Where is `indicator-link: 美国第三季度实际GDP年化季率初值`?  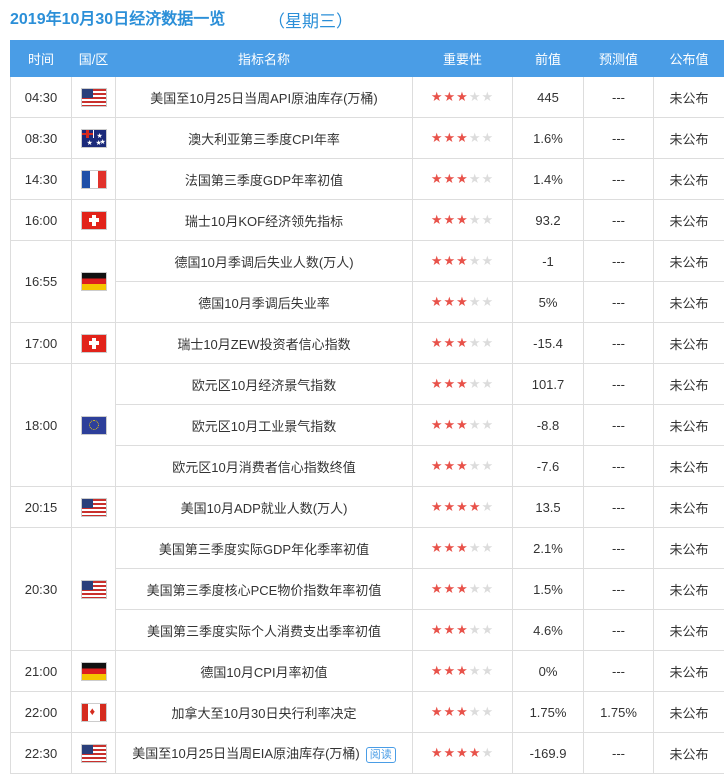
indicator-link: 美国第三季度实际GDP年化季率初值 is located at coordinates (264, 549).